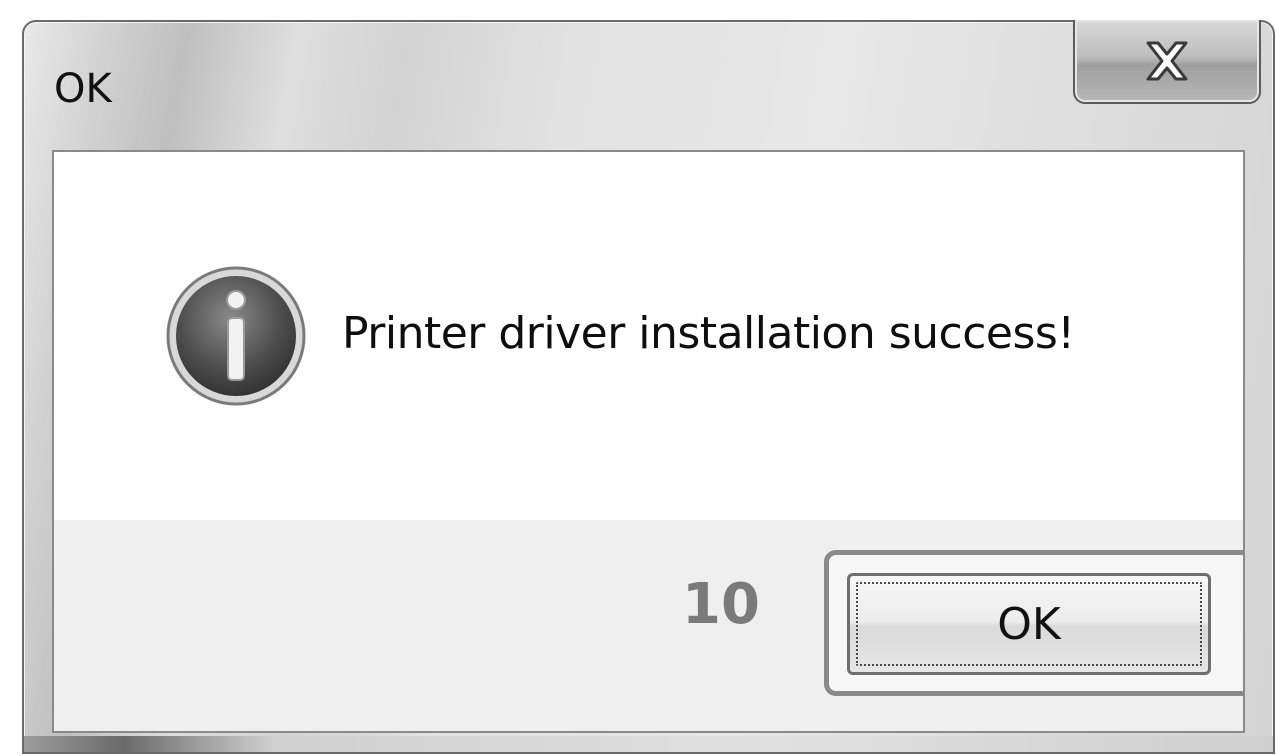  Describe the element at coordinates (648, 744) in the screenshot. I see `window-frame-bottom` at that location.